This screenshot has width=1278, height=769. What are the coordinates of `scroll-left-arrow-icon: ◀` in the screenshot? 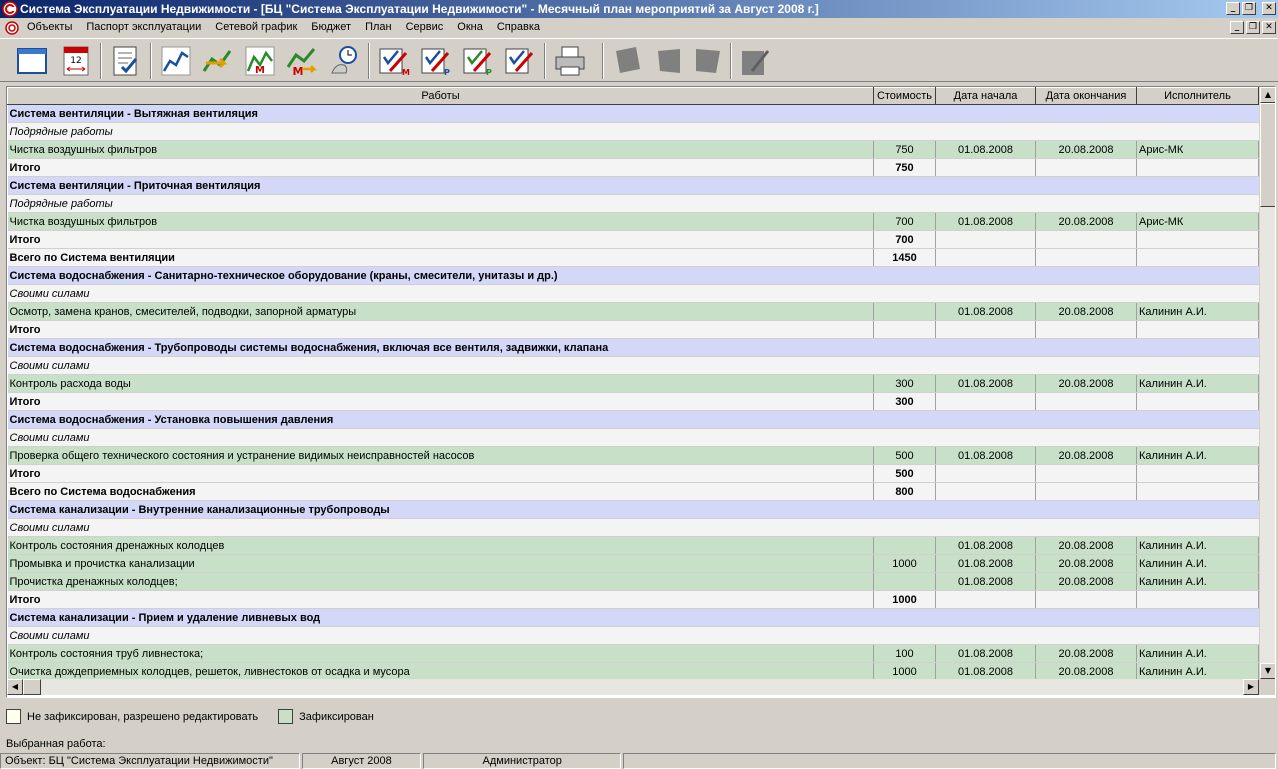 It's located at (15, 687).